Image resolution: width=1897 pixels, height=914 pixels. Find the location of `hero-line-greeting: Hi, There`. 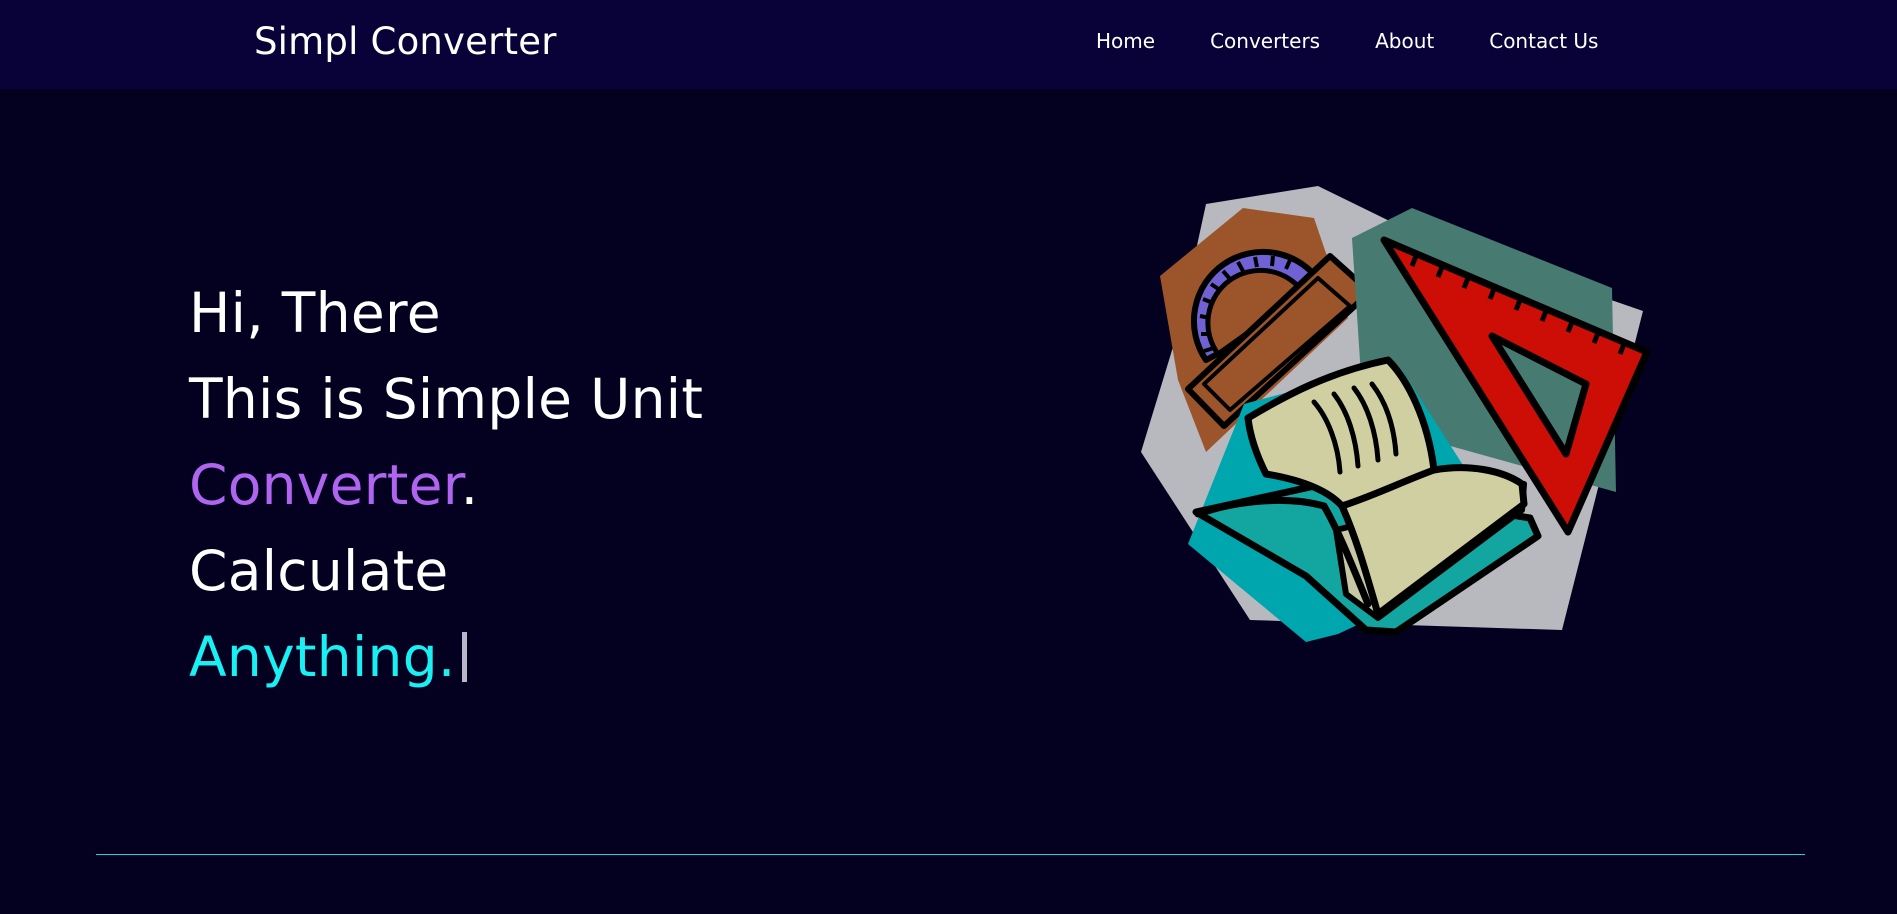

hero-line-greeting: Hi, There is located at coordinates (315, 313).